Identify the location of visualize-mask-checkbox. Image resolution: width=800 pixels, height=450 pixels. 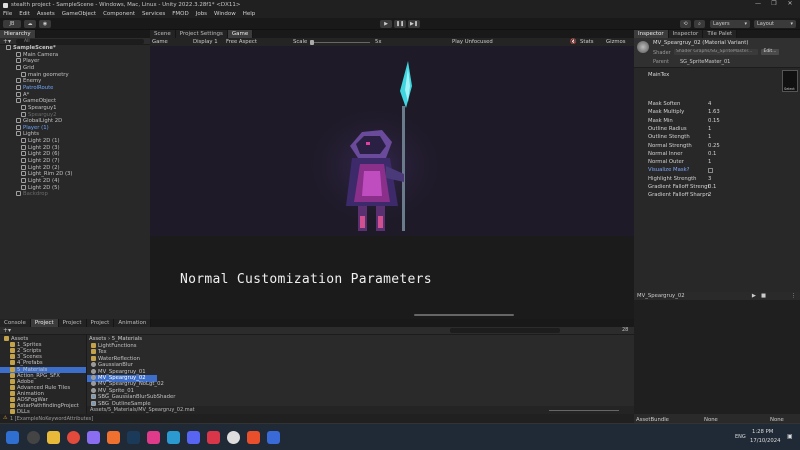
(710, 170).